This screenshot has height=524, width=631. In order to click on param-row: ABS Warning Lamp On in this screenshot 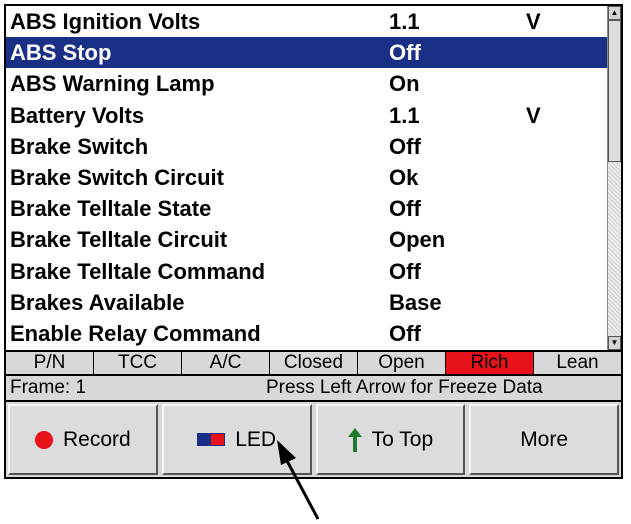, I will do `click(306, 83)`.